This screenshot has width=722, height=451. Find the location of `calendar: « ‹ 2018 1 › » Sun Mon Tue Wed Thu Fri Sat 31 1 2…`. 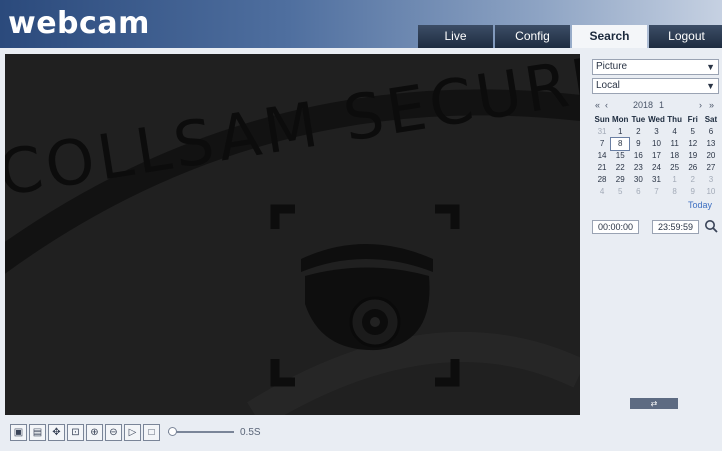

calendar: « ‹ 2018 1 › » Sun Mon Tue Wed Thu Fri Sat 31 1 2… is located at coordinates (656, 149).